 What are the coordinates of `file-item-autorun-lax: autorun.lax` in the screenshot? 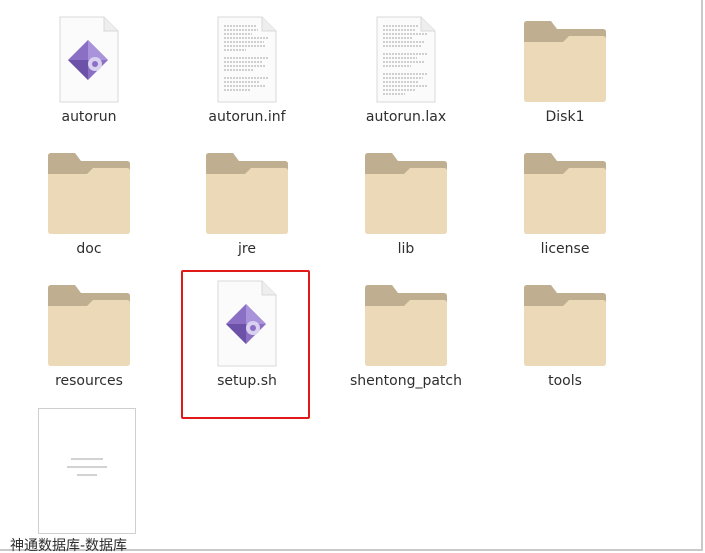 It's located at (406, 78).